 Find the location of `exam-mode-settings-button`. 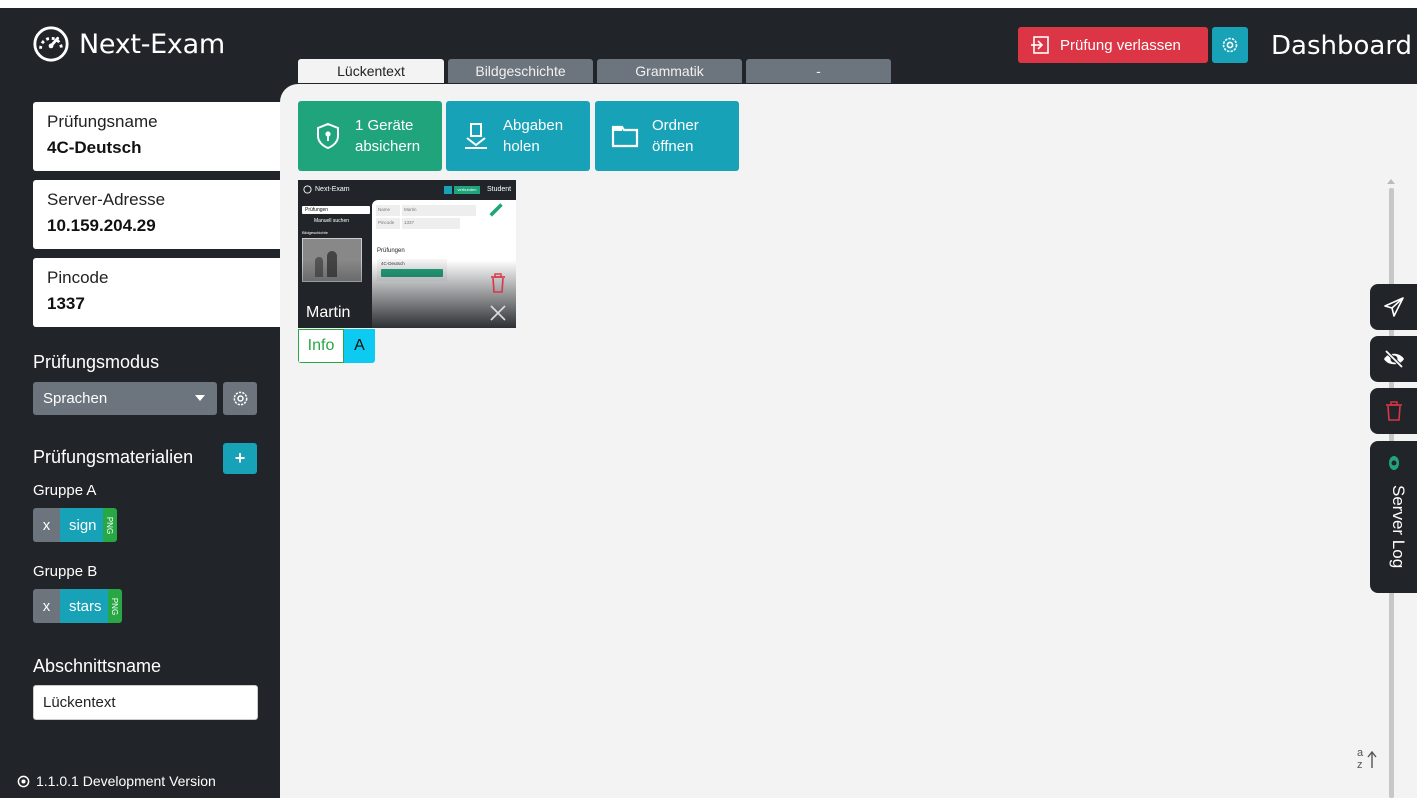

exam-mode-settings-button is located at coordinates (240, 398).